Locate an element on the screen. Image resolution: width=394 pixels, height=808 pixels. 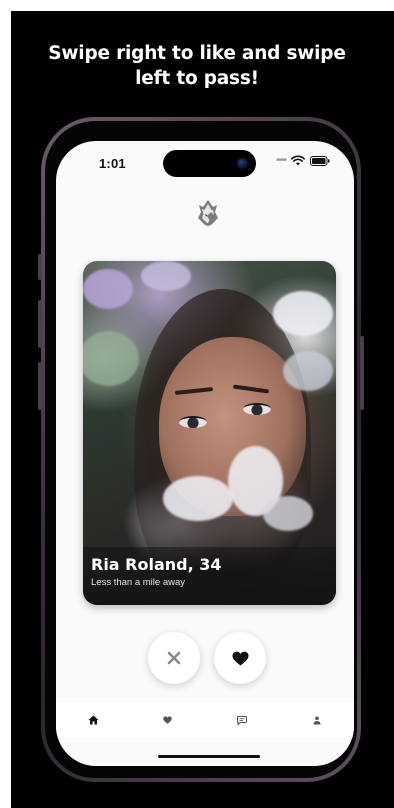
status-time: 1:01 is located at coordinates (112, 163).